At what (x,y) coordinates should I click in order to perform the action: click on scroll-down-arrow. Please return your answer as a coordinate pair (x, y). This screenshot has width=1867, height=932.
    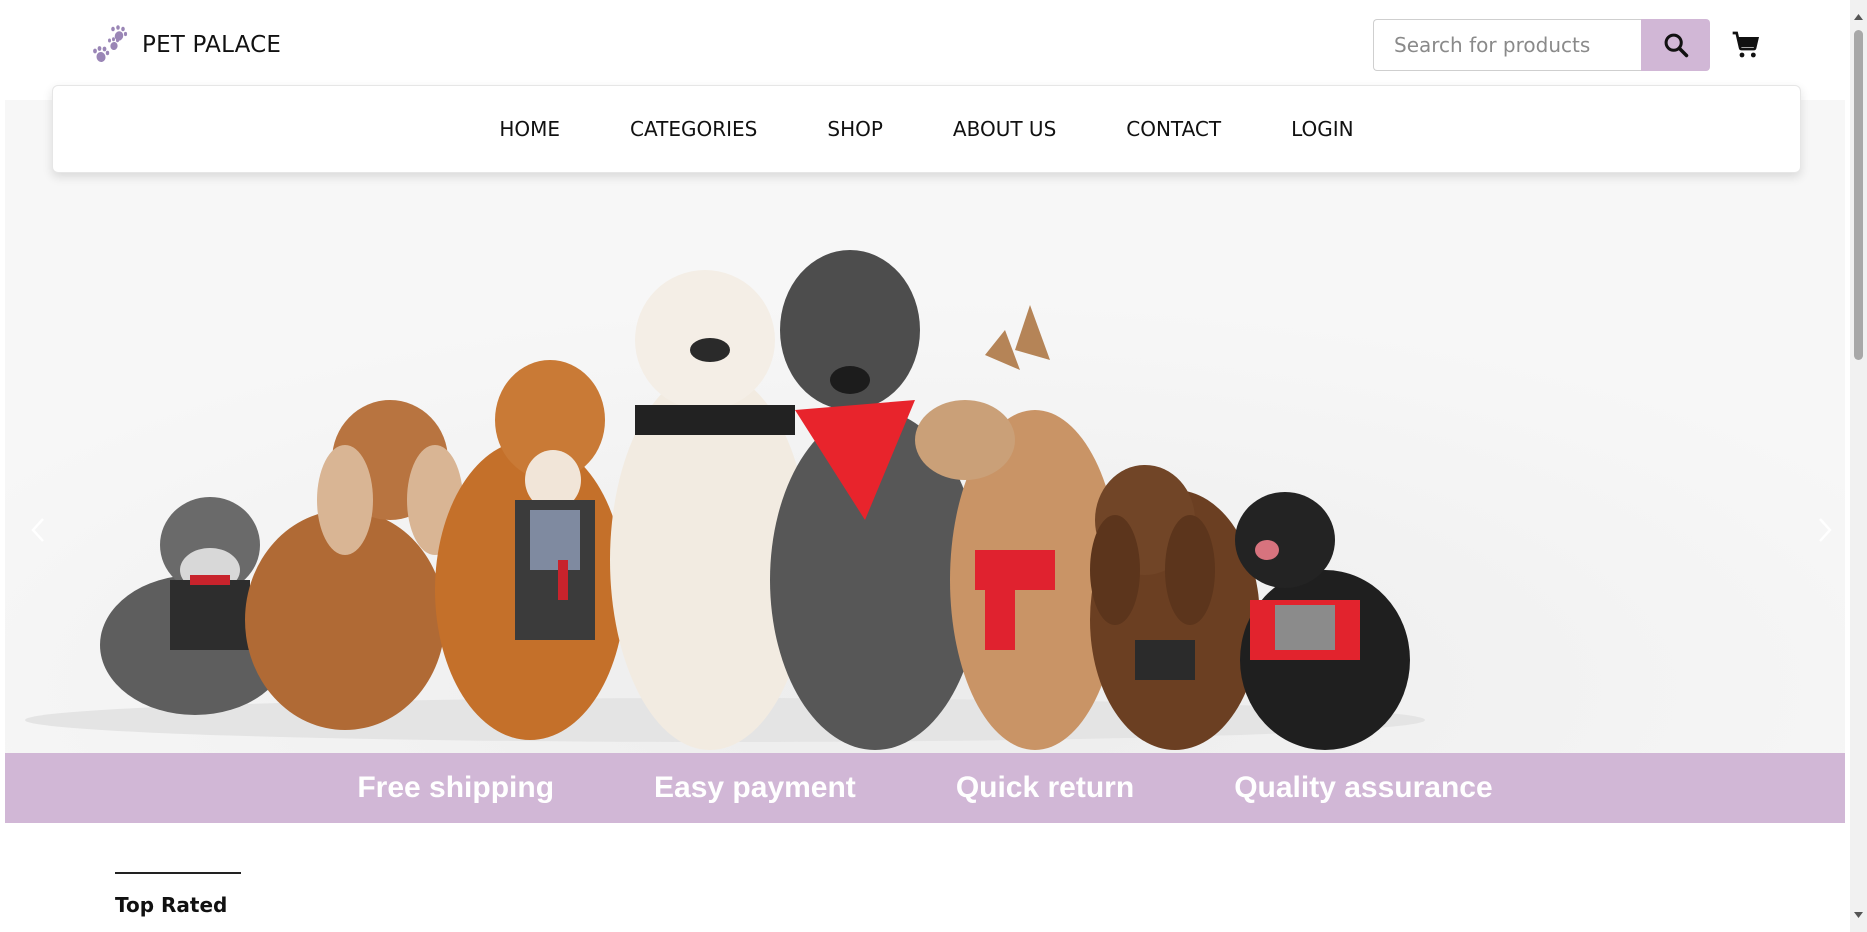
    Looking at the image, I should click on (1858, 914).